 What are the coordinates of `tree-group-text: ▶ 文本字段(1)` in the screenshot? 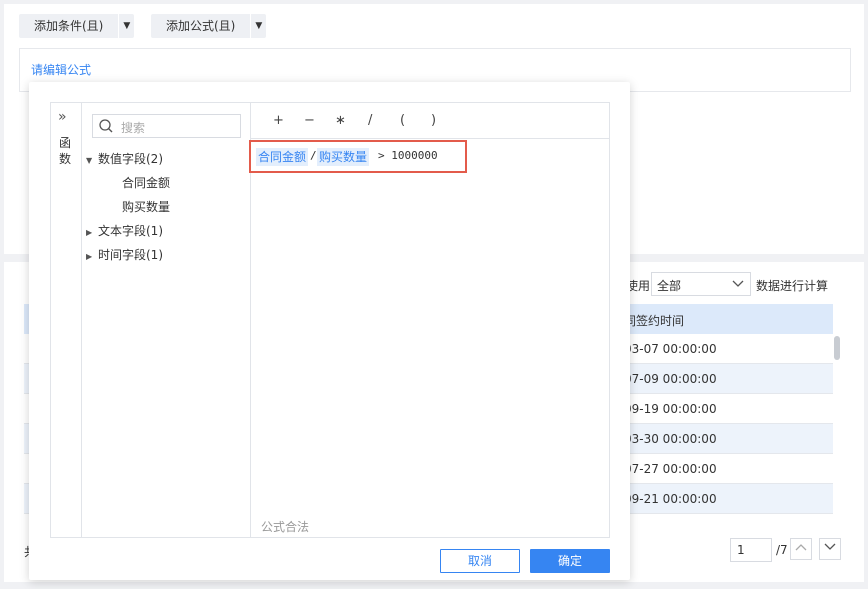 It's located at (124, 230).